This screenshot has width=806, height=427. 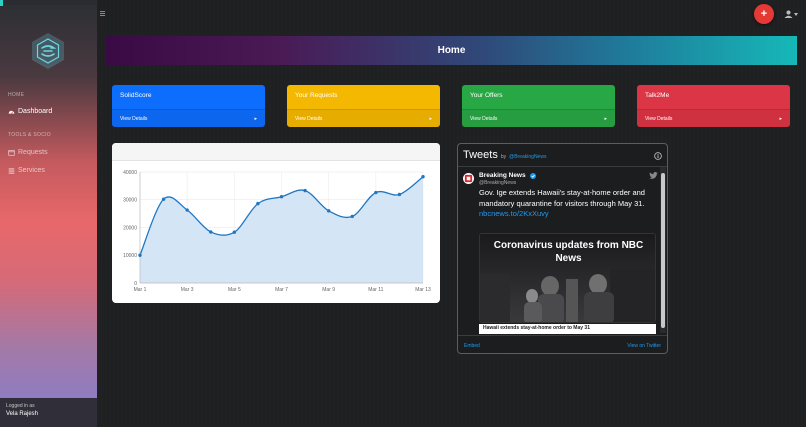 What do you see at coordinates (423, 290) in the screenshot?
I see `x-tick-label: Mar 13` at bounding box center [423, 290].